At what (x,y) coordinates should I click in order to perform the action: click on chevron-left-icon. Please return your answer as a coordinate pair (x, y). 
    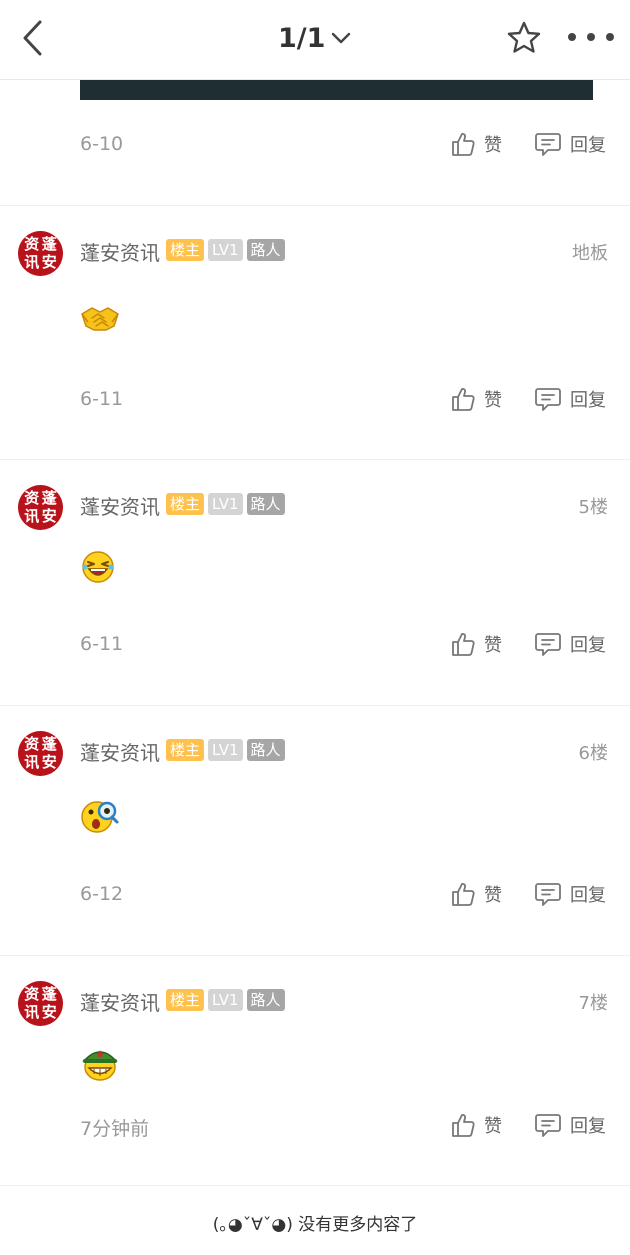
    Looking at the image, I should click on (32, 38).